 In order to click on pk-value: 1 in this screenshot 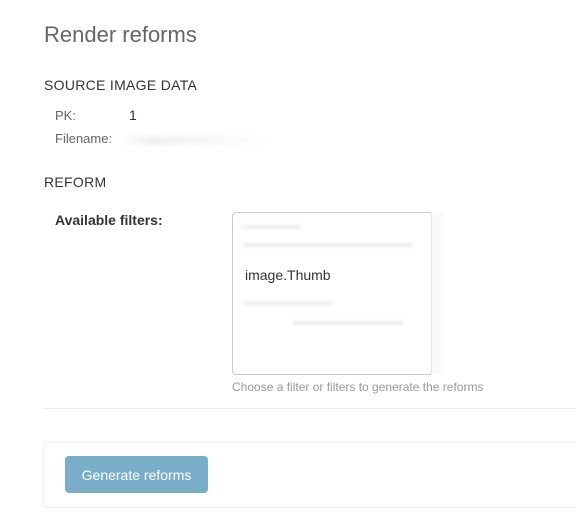, I will do `click(133, 115)`.